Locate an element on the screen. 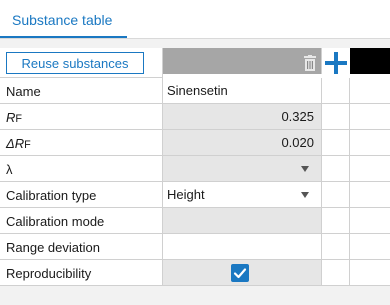 The height and width of the screenshot is (305, 390). row-label: Range deviation is located at coordinates (81, 247).